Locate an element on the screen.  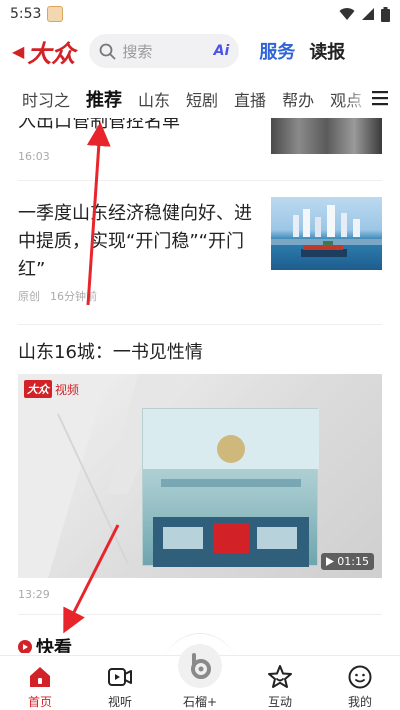
wifi-icon is located at coordinates (347, 14).